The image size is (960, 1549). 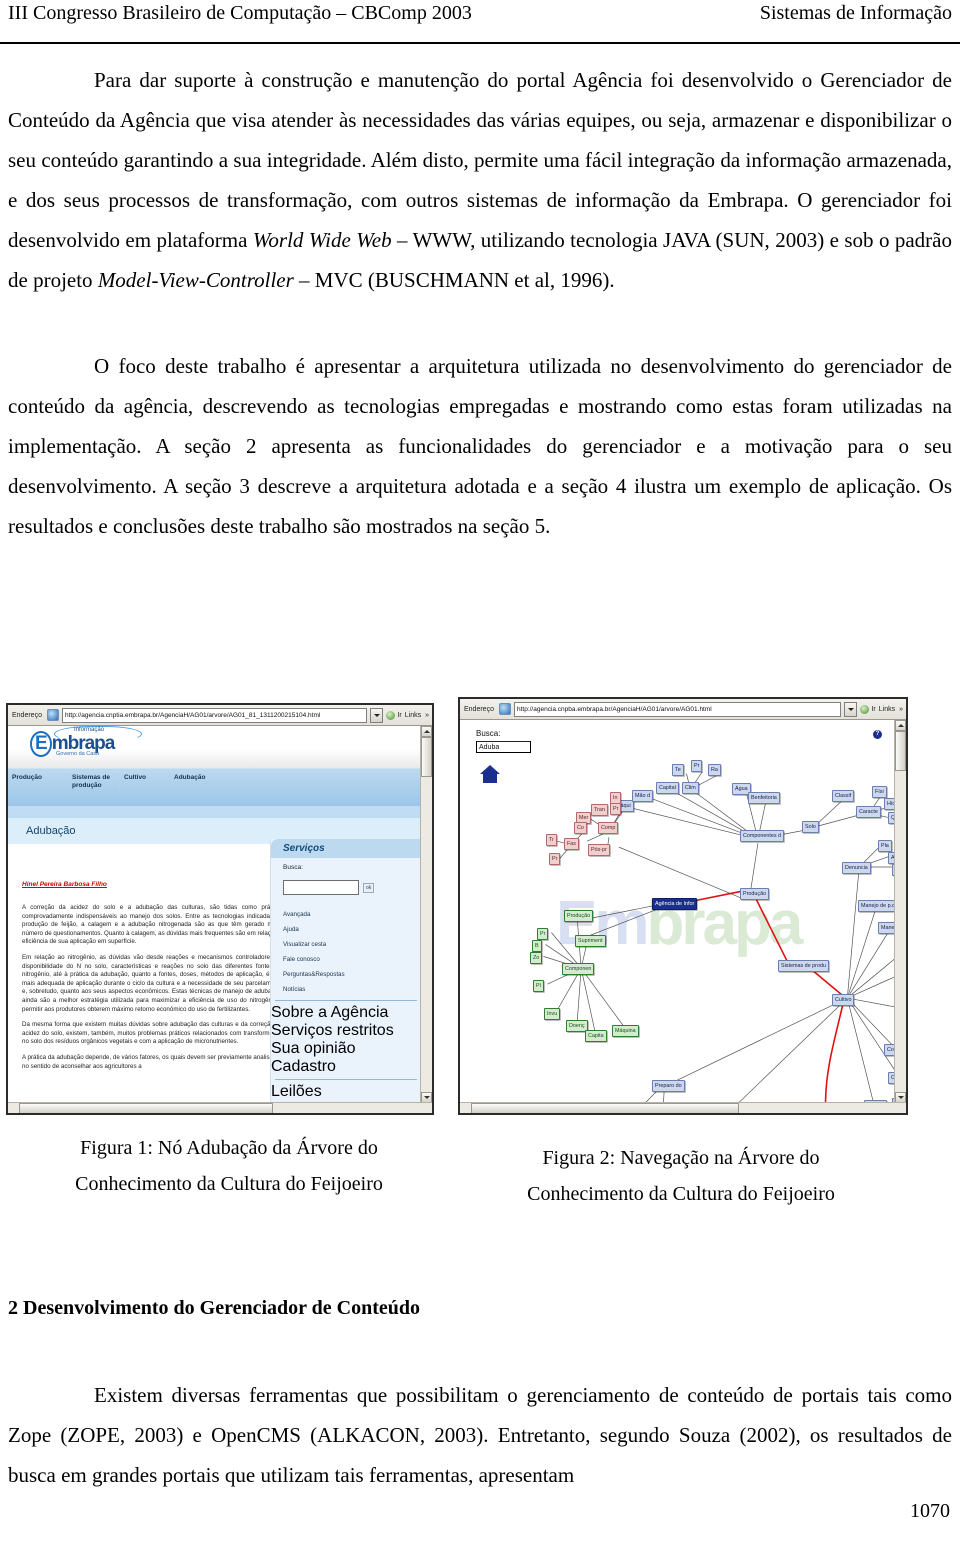 What do you see at coordinates (38, 778) in the screenshot?
I see `nav-item-producao: Produção` at bounding box center [38, 778].